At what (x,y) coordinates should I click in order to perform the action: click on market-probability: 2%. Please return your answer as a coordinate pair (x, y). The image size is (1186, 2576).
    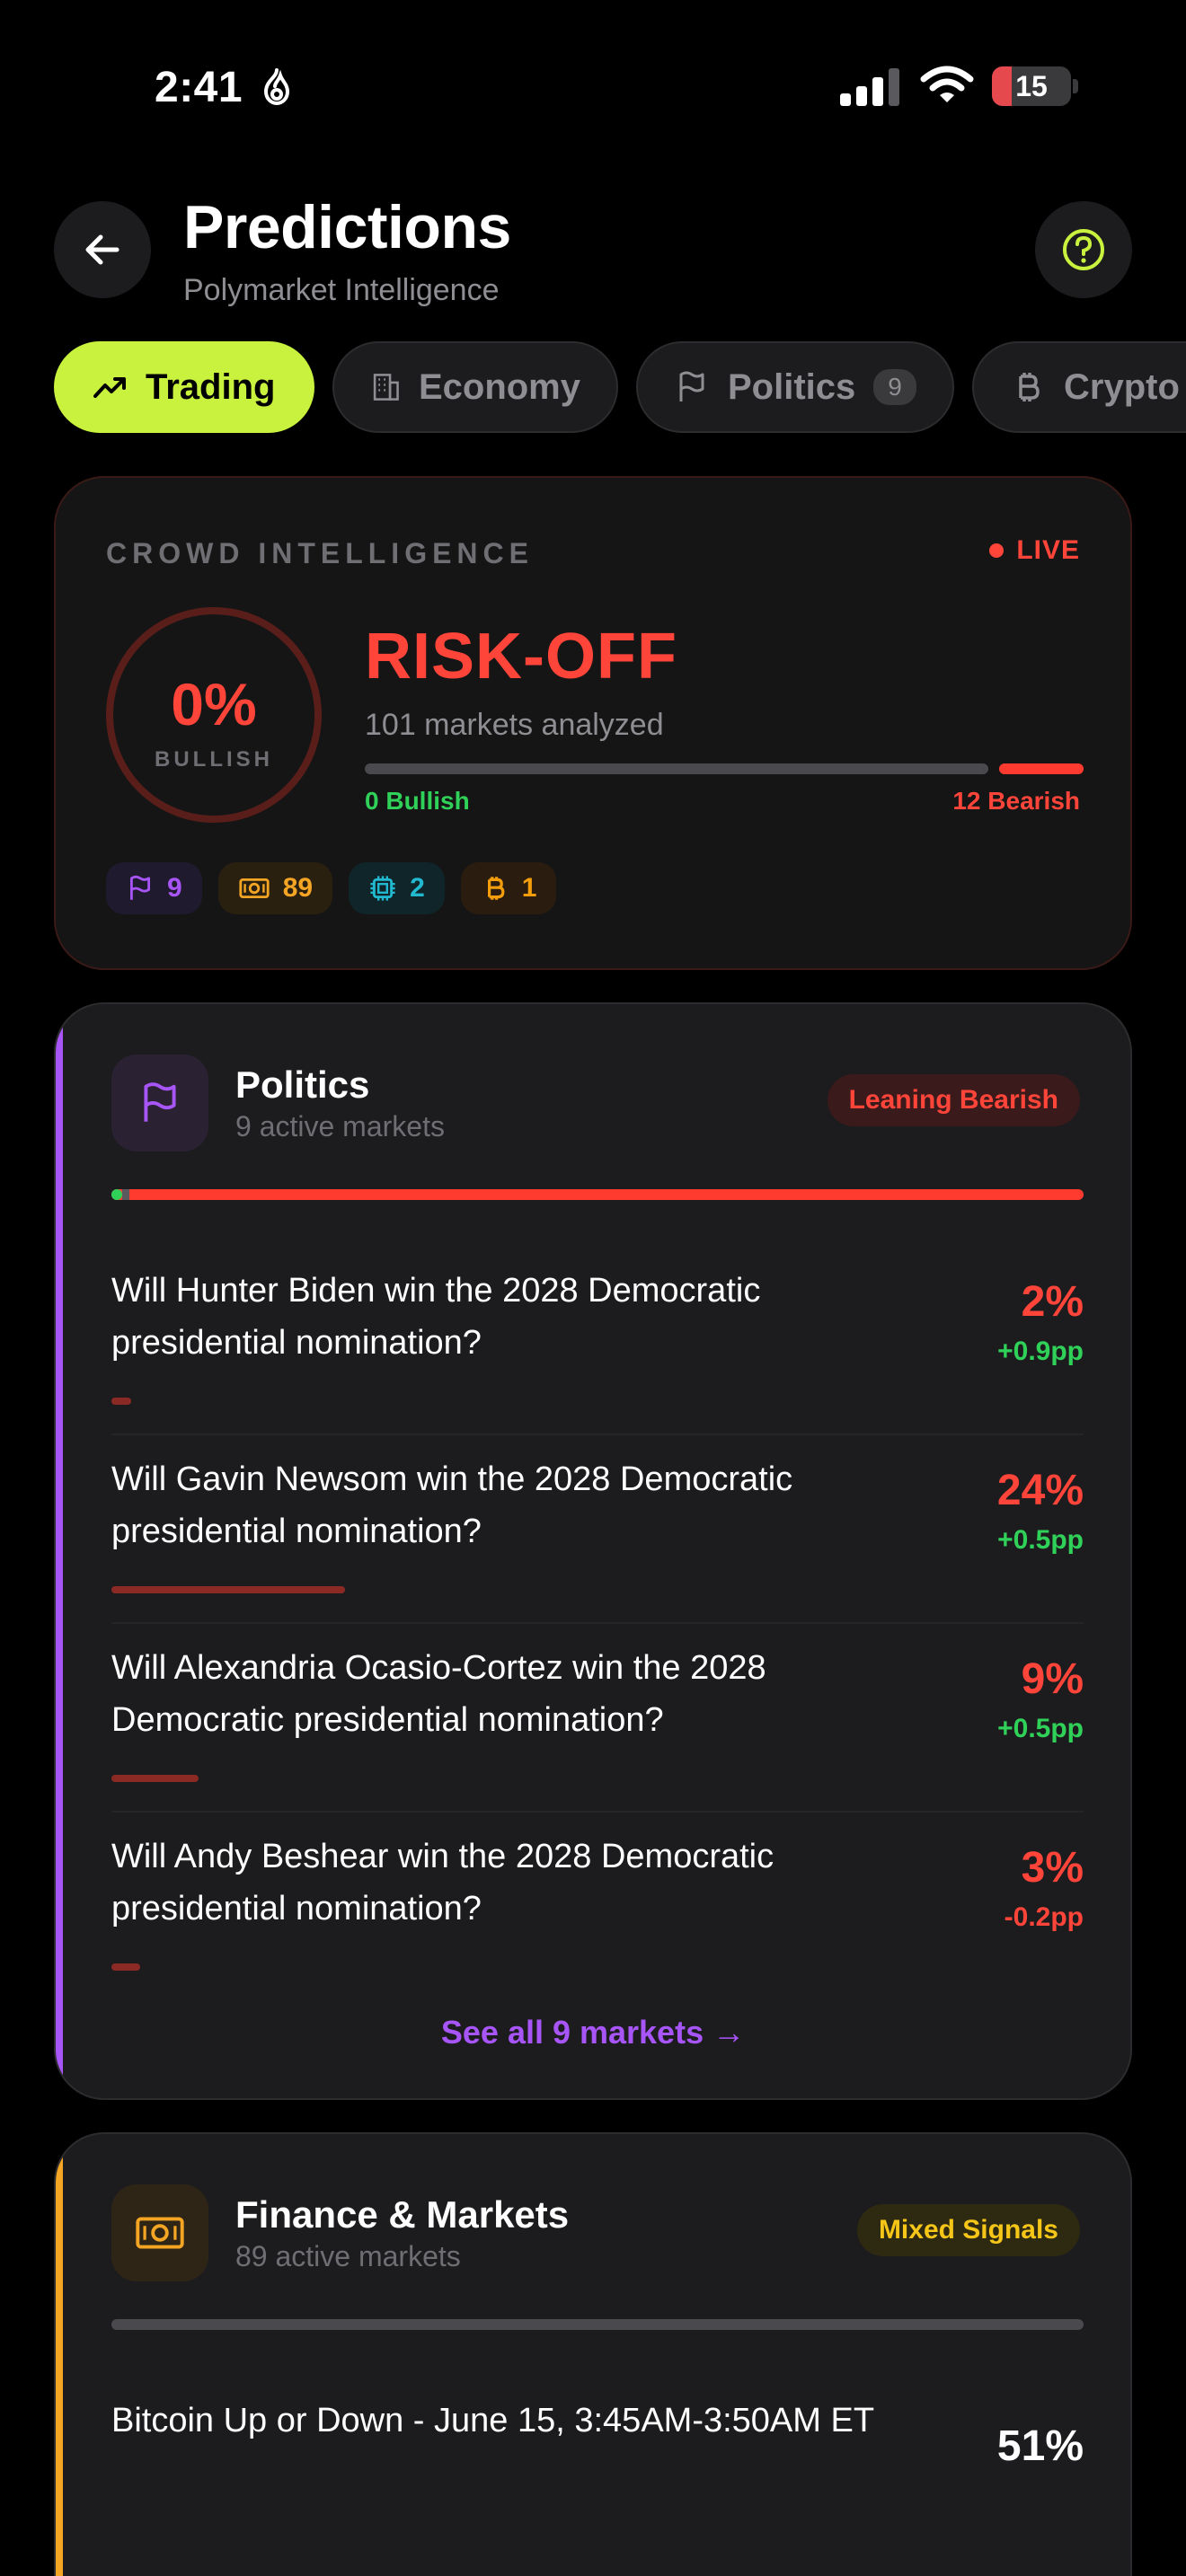
    Looking at the image, I should click on (1052, 1302).